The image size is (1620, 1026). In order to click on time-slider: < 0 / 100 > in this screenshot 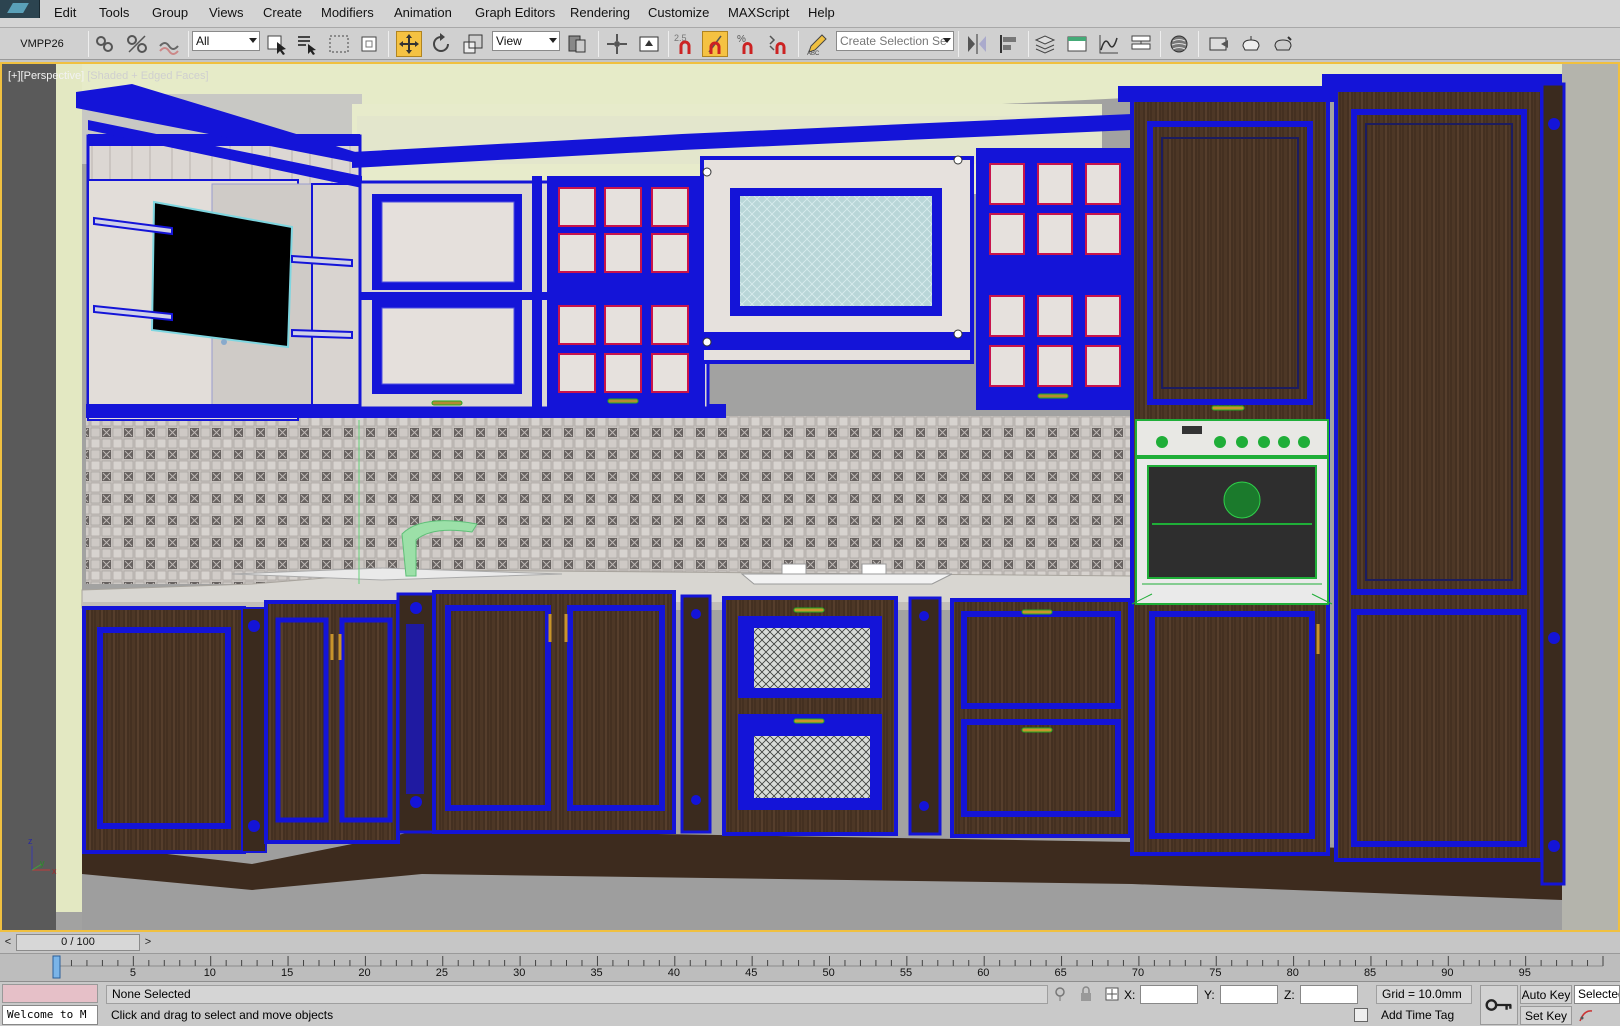, I will do `click(810, 943)`.